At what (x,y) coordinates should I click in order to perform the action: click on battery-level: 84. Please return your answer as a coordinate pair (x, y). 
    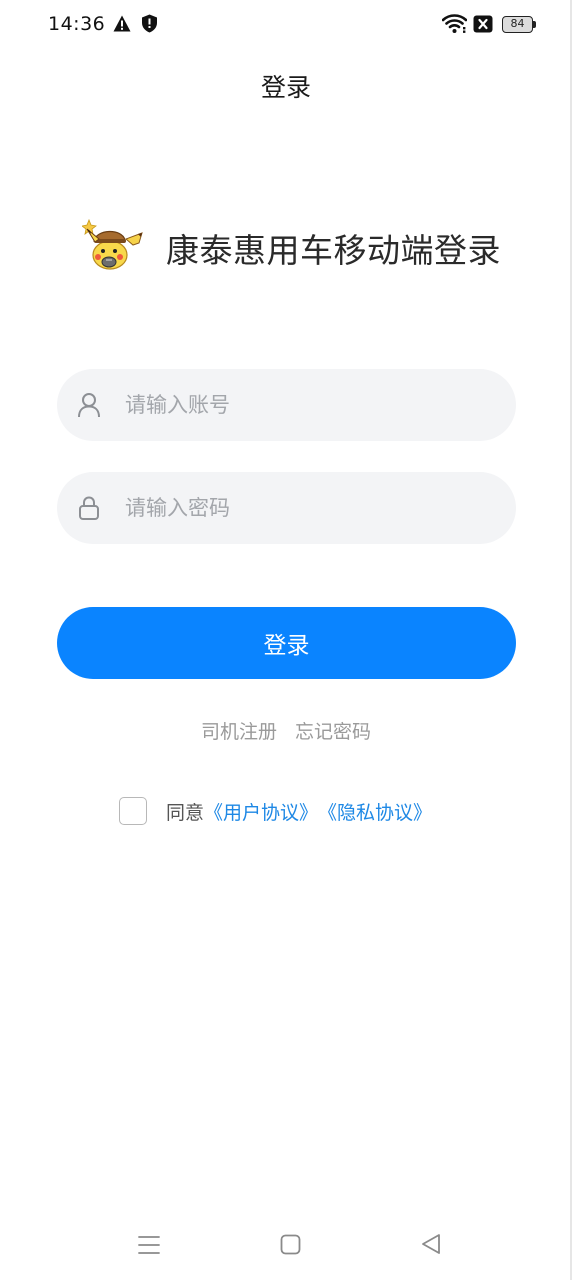
    Looking at the image, I should click on (517, 23).